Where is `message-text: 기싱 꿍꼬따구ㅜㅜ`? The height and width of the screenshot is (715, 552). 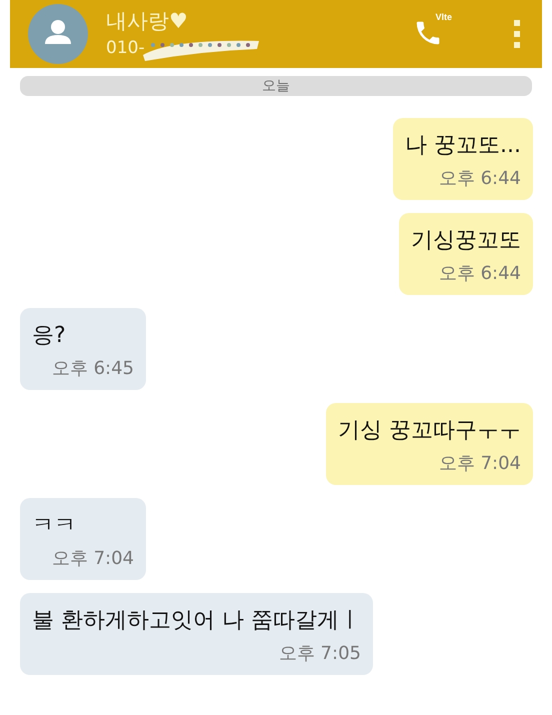
message-text: 기싱 꿍꼬따구ㅜㅜ is located at coordinates (429, 431).